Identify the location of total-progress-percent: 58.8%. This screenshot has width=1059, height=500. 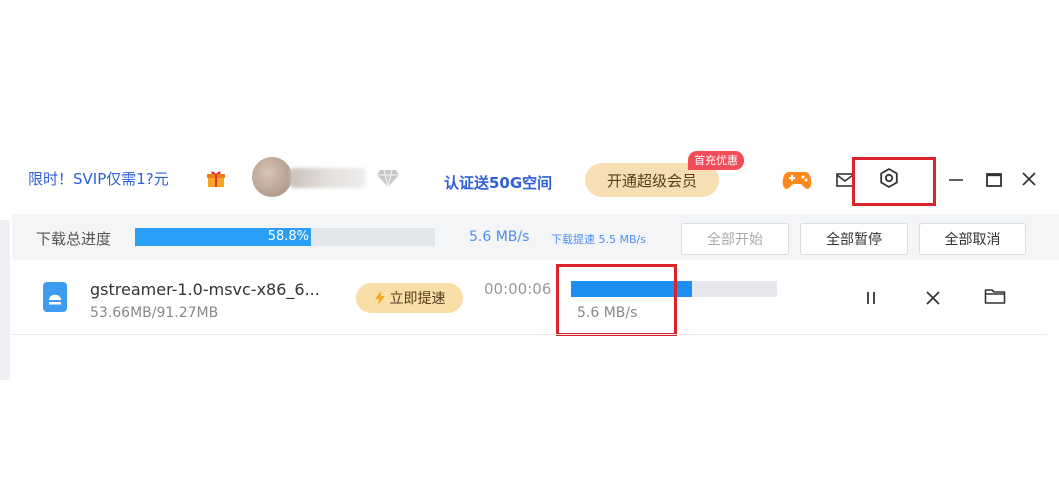
(288, 236).